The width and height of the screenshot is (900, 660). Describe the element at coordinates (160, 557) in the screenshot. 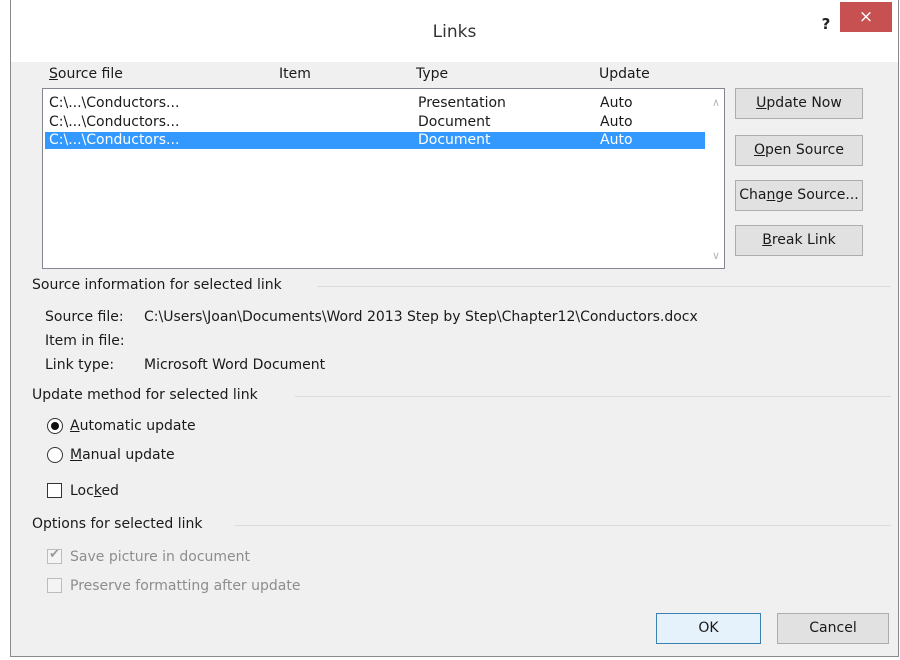

I see `save-picture-label: Save picture in document` at that location.